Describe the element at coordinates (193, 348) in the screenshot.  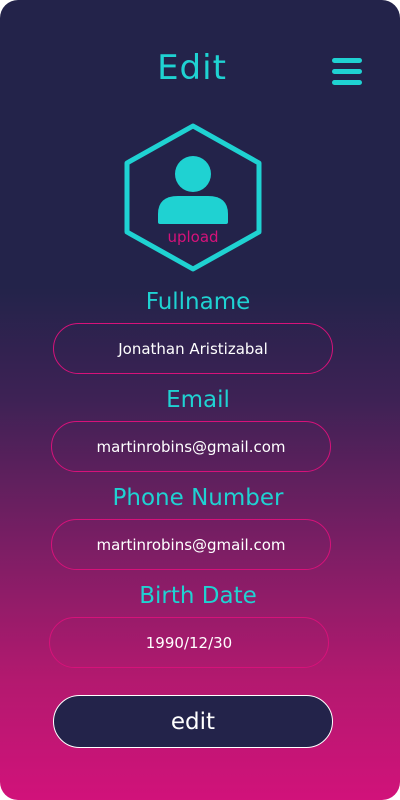
I see `fullname-field` at that location.